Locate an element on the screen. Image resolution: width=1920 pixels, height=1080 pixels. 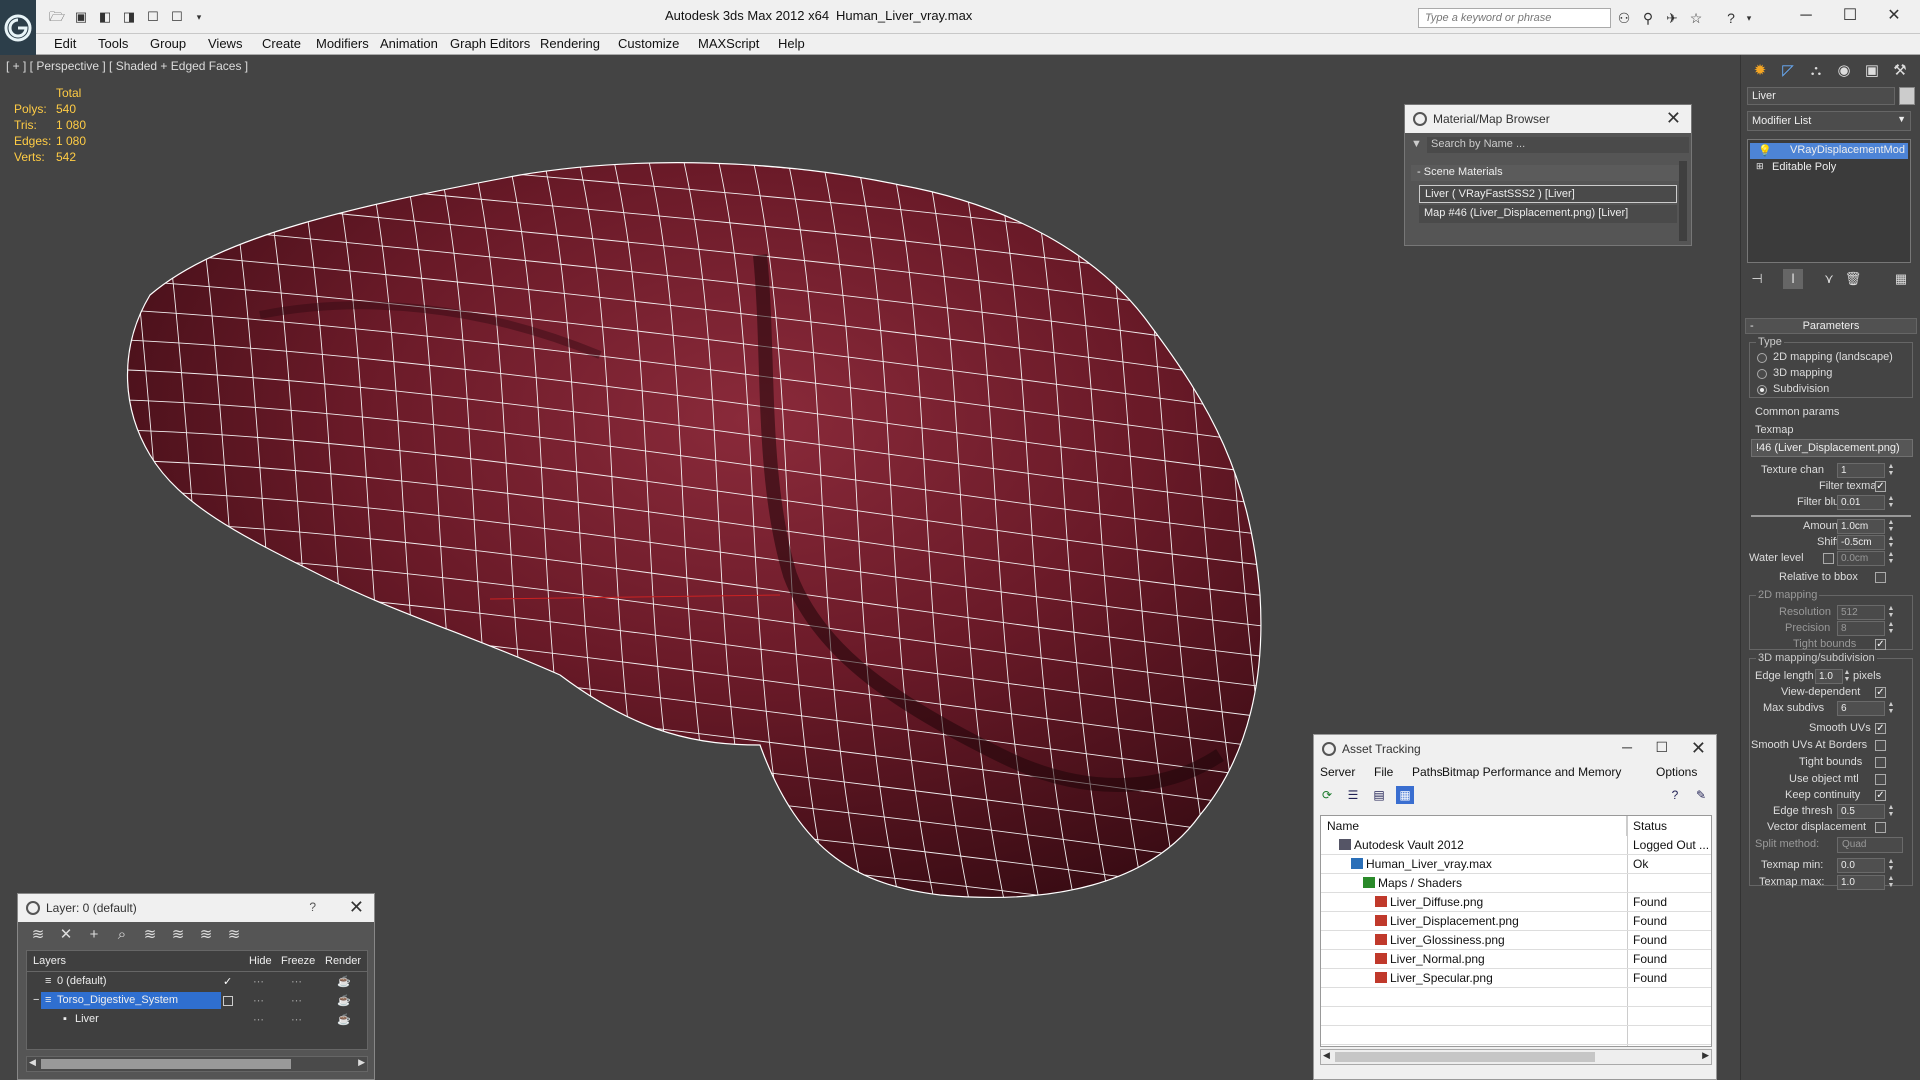
layer-row: − ≡ Torso_Digestive_System ⋯ ⋯ ☕ is located at coordinates (198, 1001).